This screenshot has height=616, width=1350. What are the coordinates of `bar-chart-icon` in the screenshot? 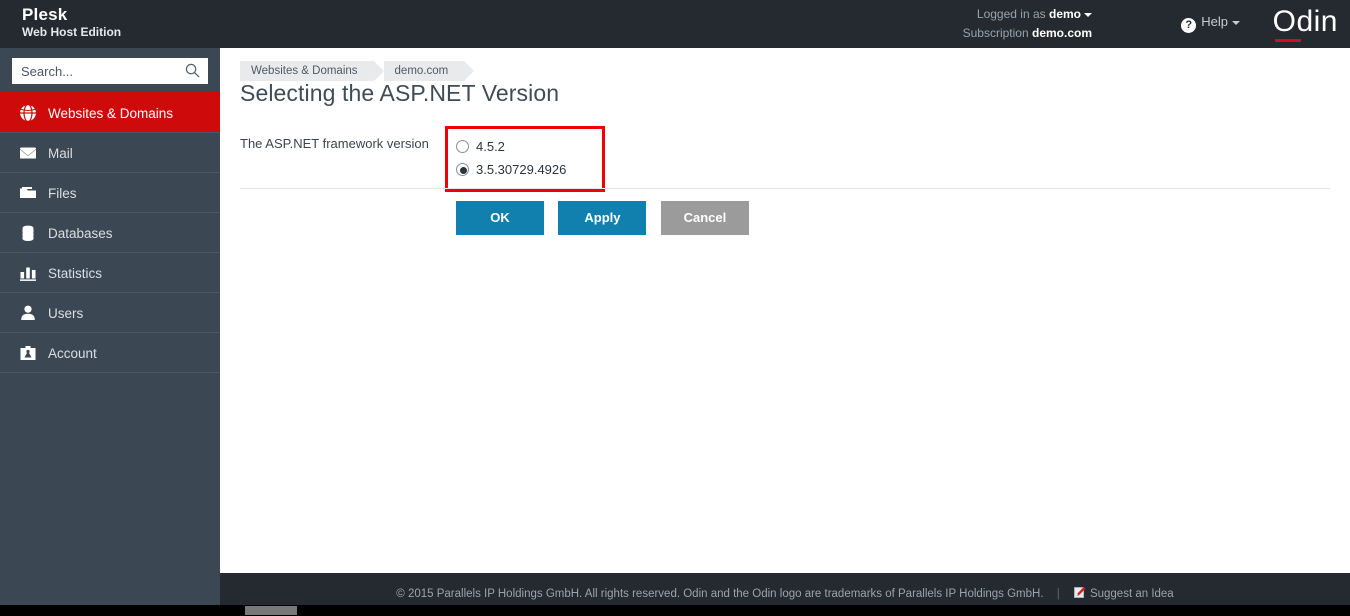 It's located at (28, 273).